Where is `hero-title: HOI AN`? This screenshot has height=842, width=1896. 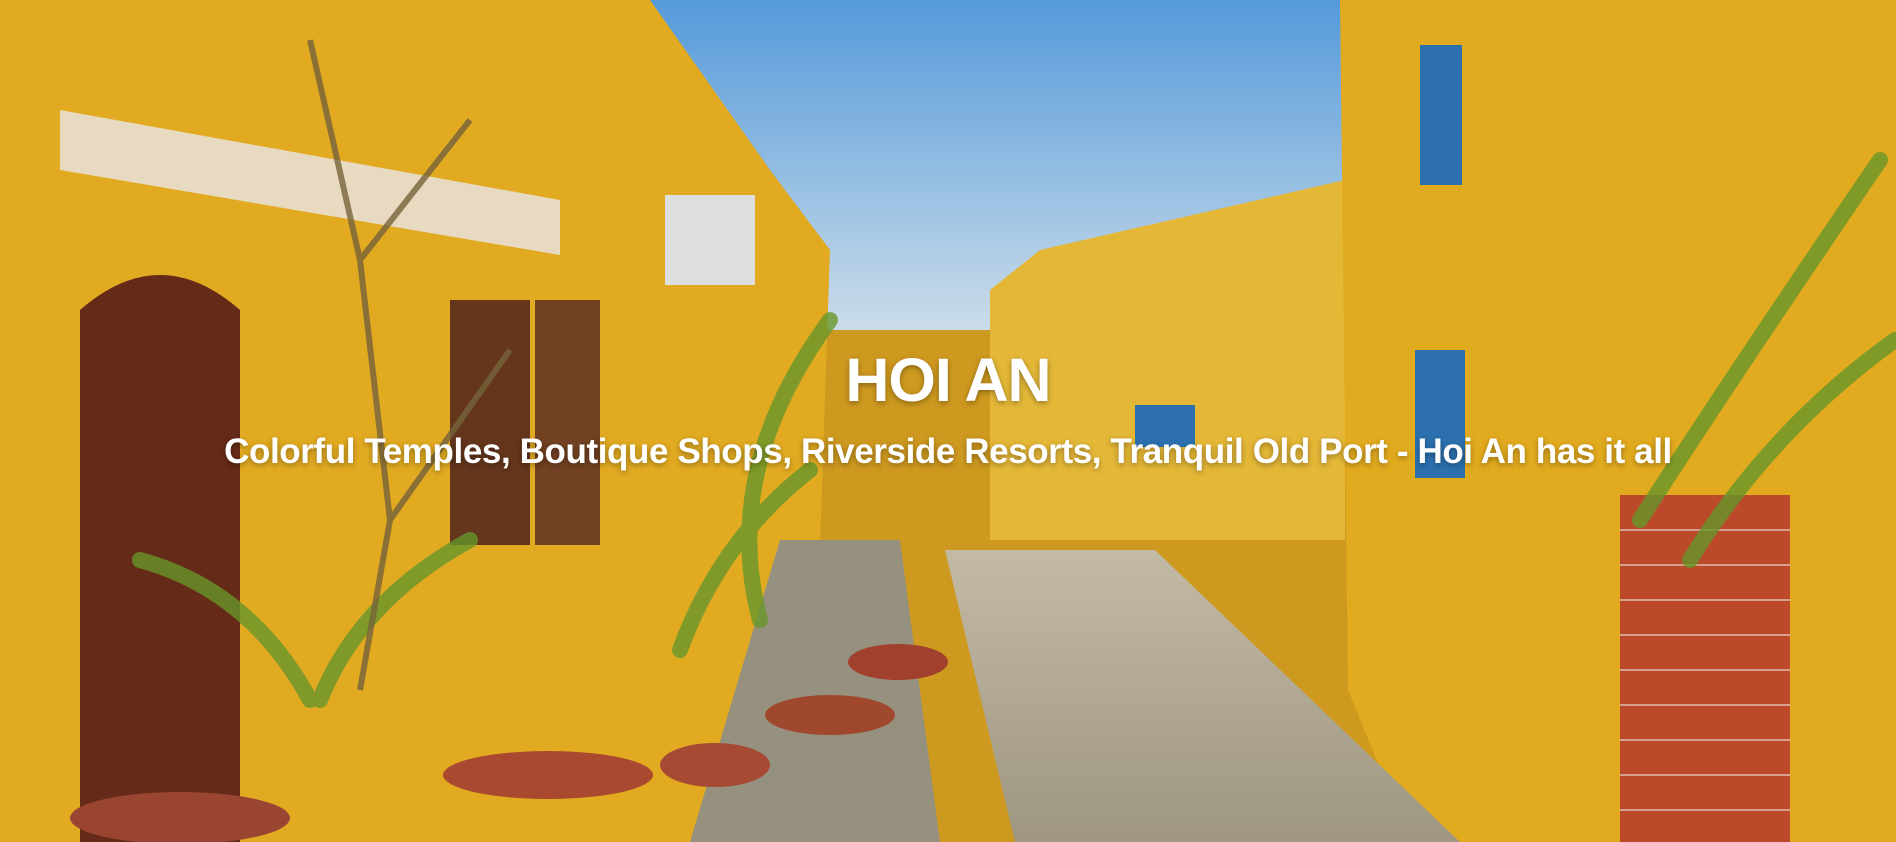 hero-title: HOI AN is located at coordinates (948, 380).